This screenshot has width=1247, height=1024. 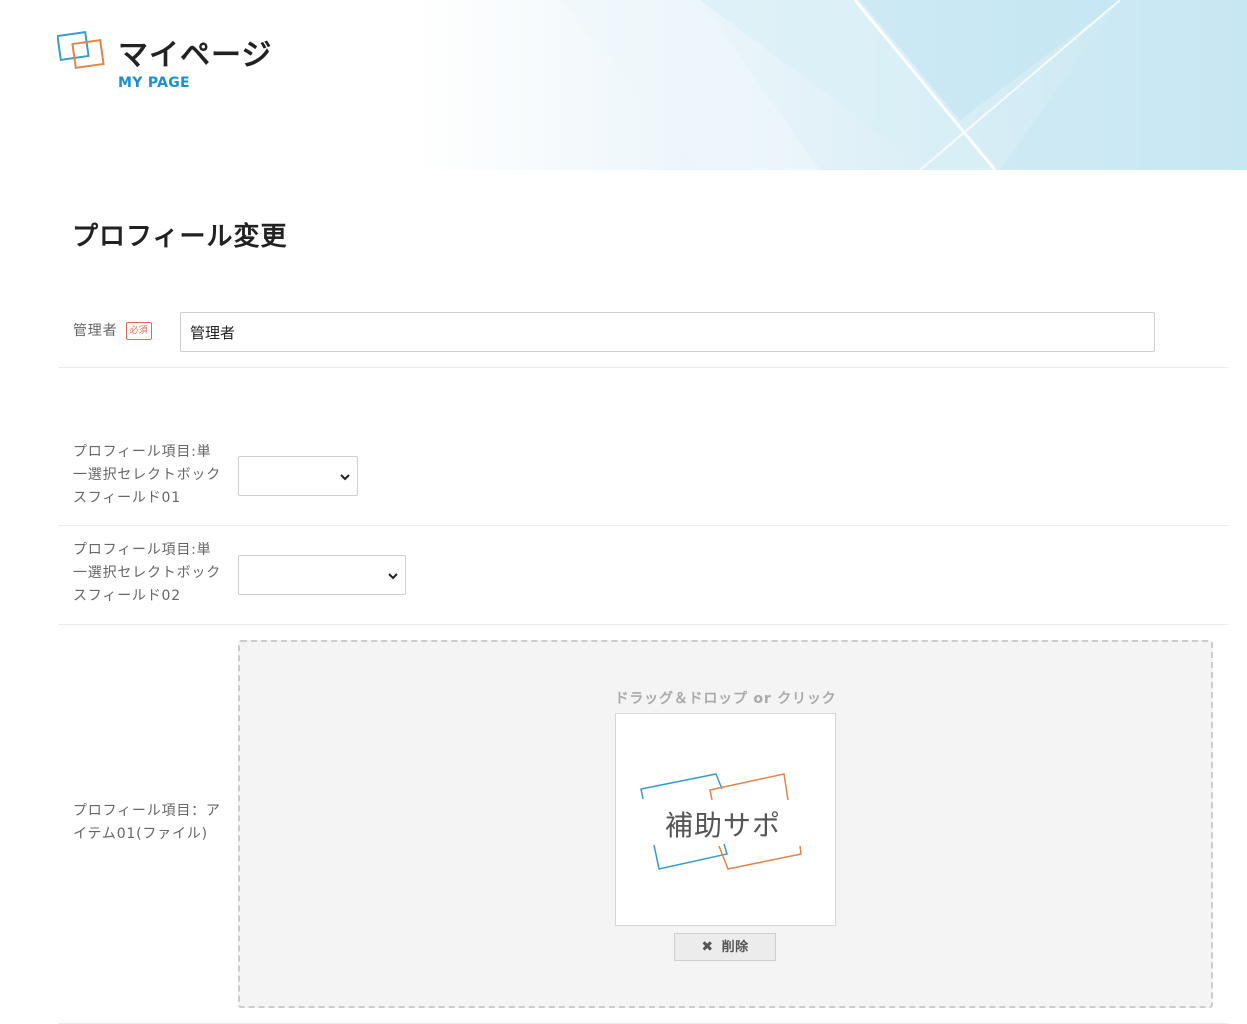 I want to click on delete-file-button: ✖ 削除, so click(x=725, y=947).